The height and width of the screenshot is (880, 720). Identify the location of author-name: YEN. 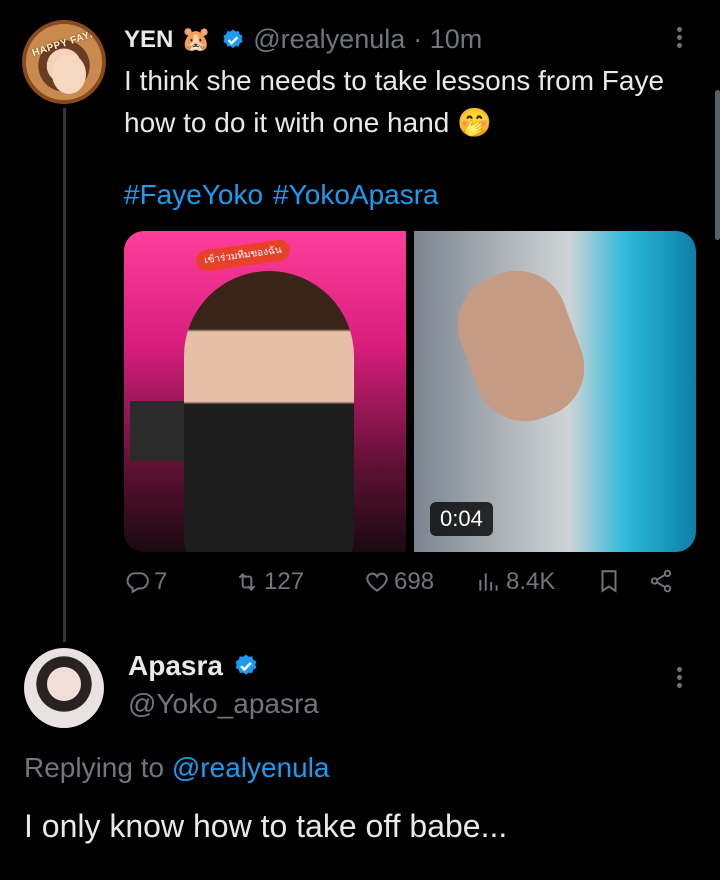
(148, 40).